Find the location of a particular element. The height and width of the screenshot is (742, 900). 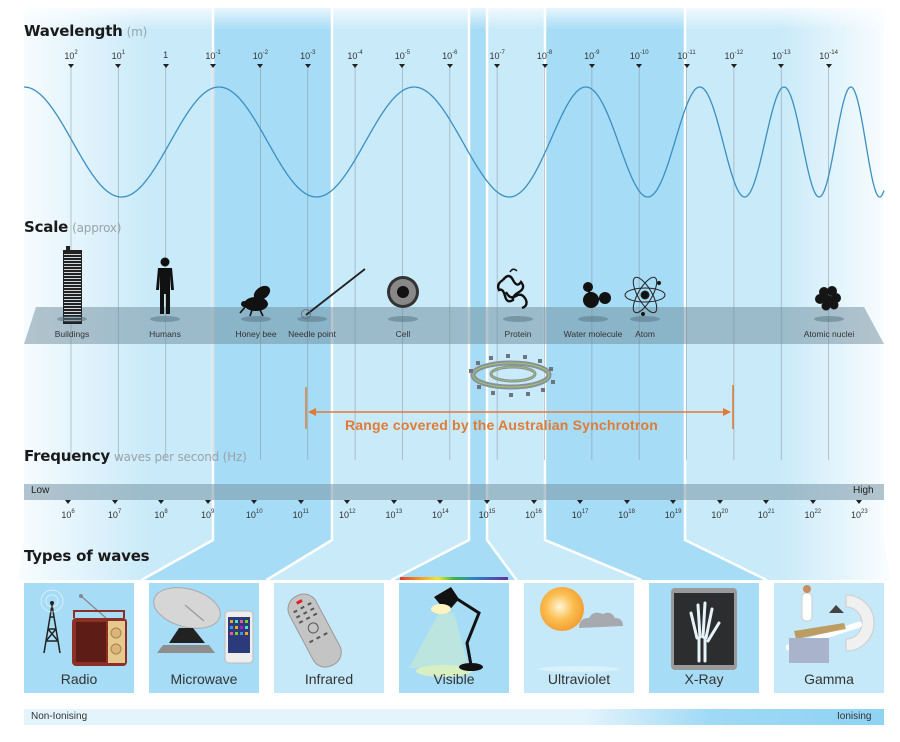

frequency-tick-label: 107 is located at coordinates (114, 514).